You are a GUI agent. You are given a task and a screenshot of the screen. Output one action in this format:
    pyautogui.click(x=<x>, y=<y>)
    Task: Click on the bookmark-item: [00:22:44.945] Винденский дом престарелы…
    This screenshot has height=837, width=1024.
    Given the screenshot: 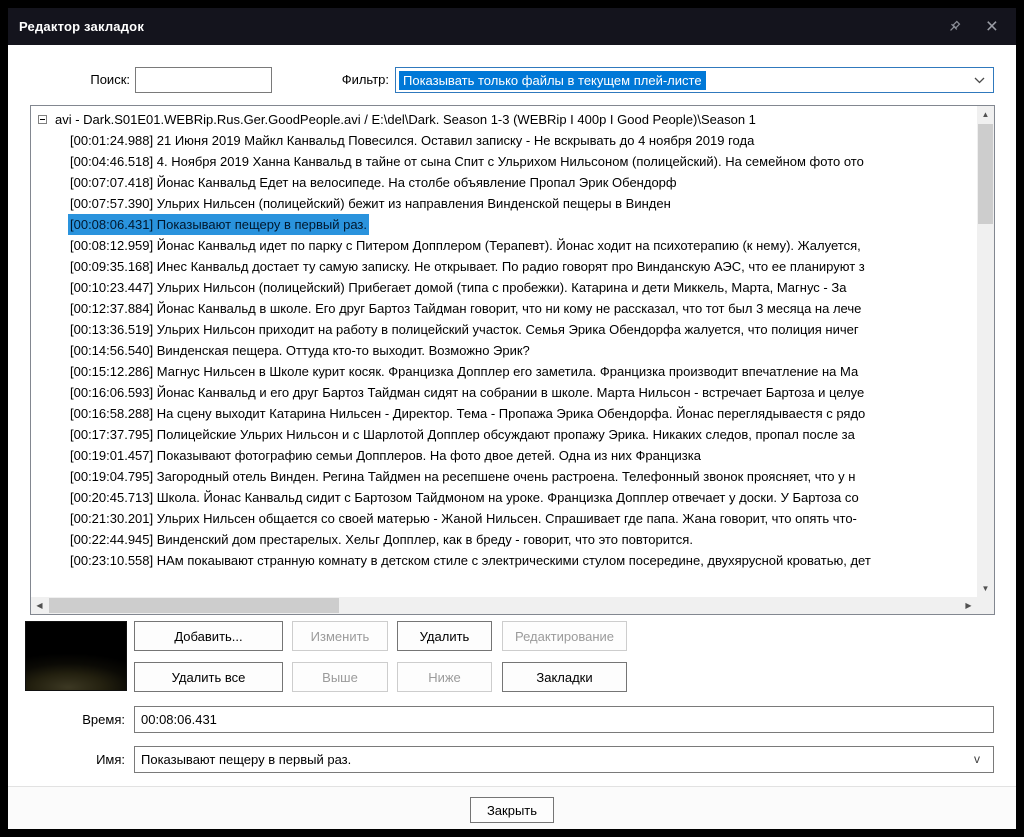 What is the action you would take?
    pyautogui.click(x=504, y=539)
    